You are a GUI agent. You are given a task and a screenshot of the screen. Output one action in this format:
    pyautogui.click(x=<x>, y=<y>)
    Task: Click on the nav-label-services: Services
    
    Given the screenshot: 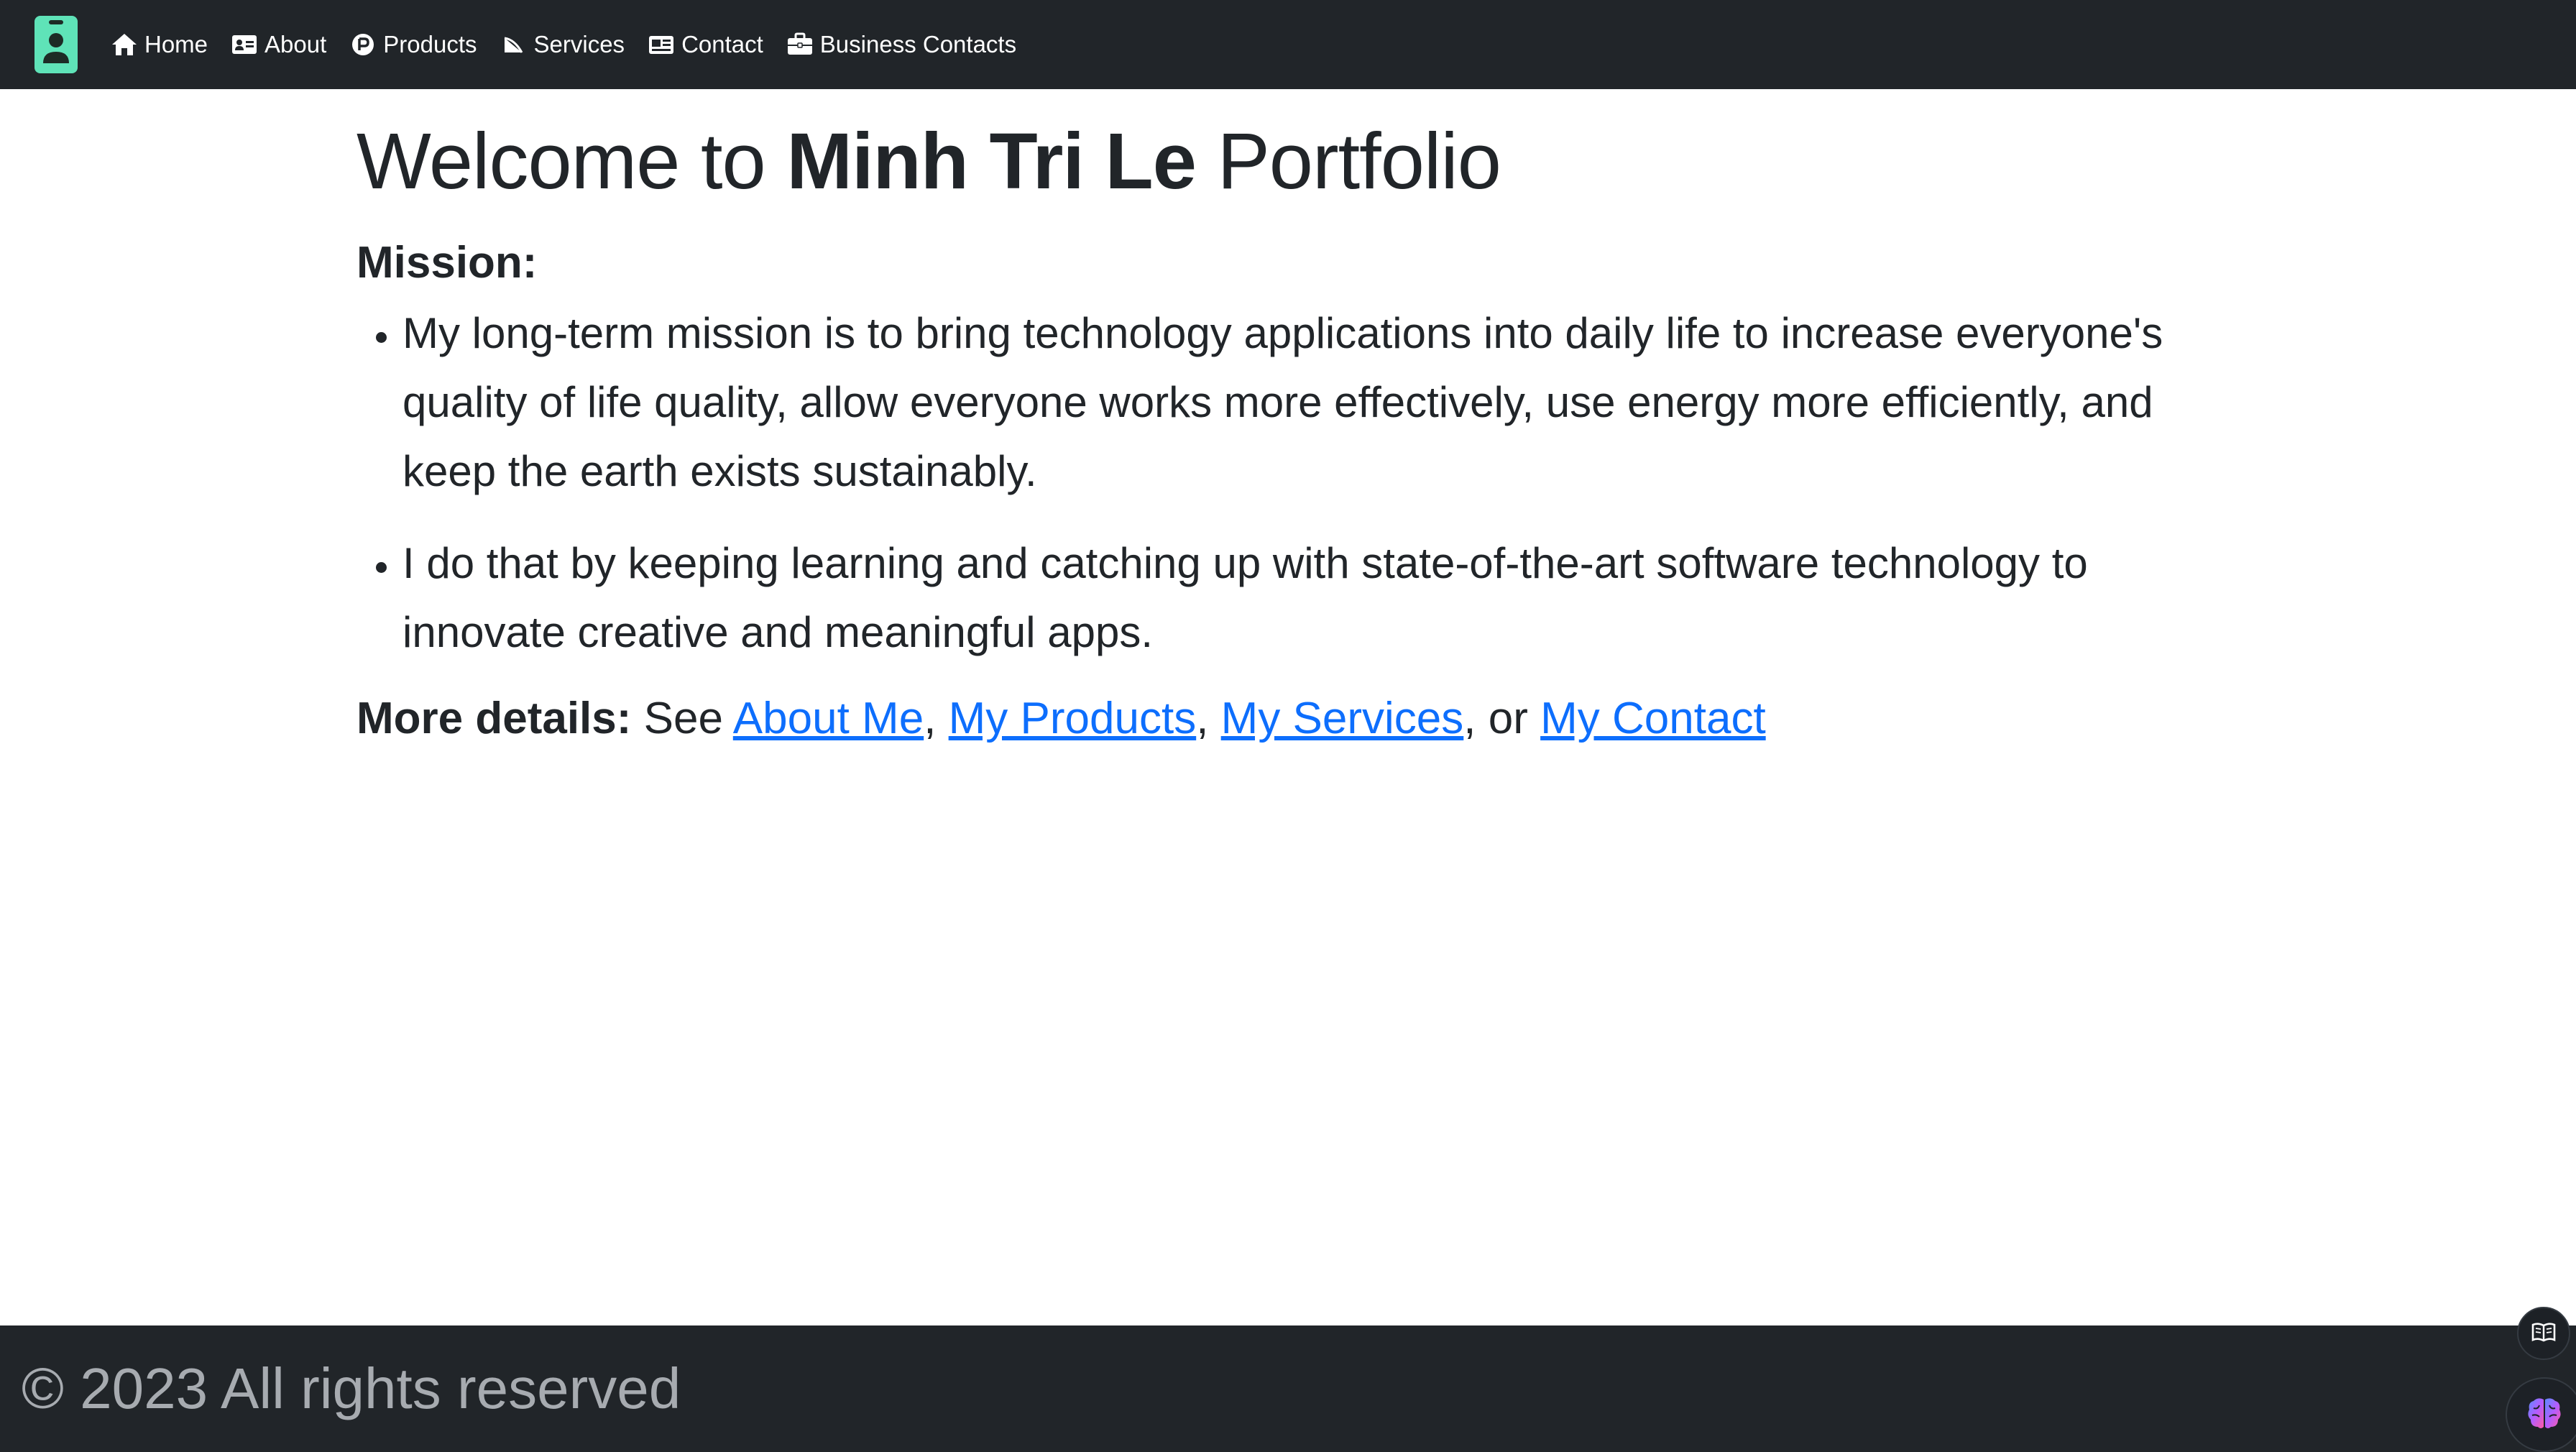 What is the action you would take?
    pyautogui.click(x=579, y=44)
    